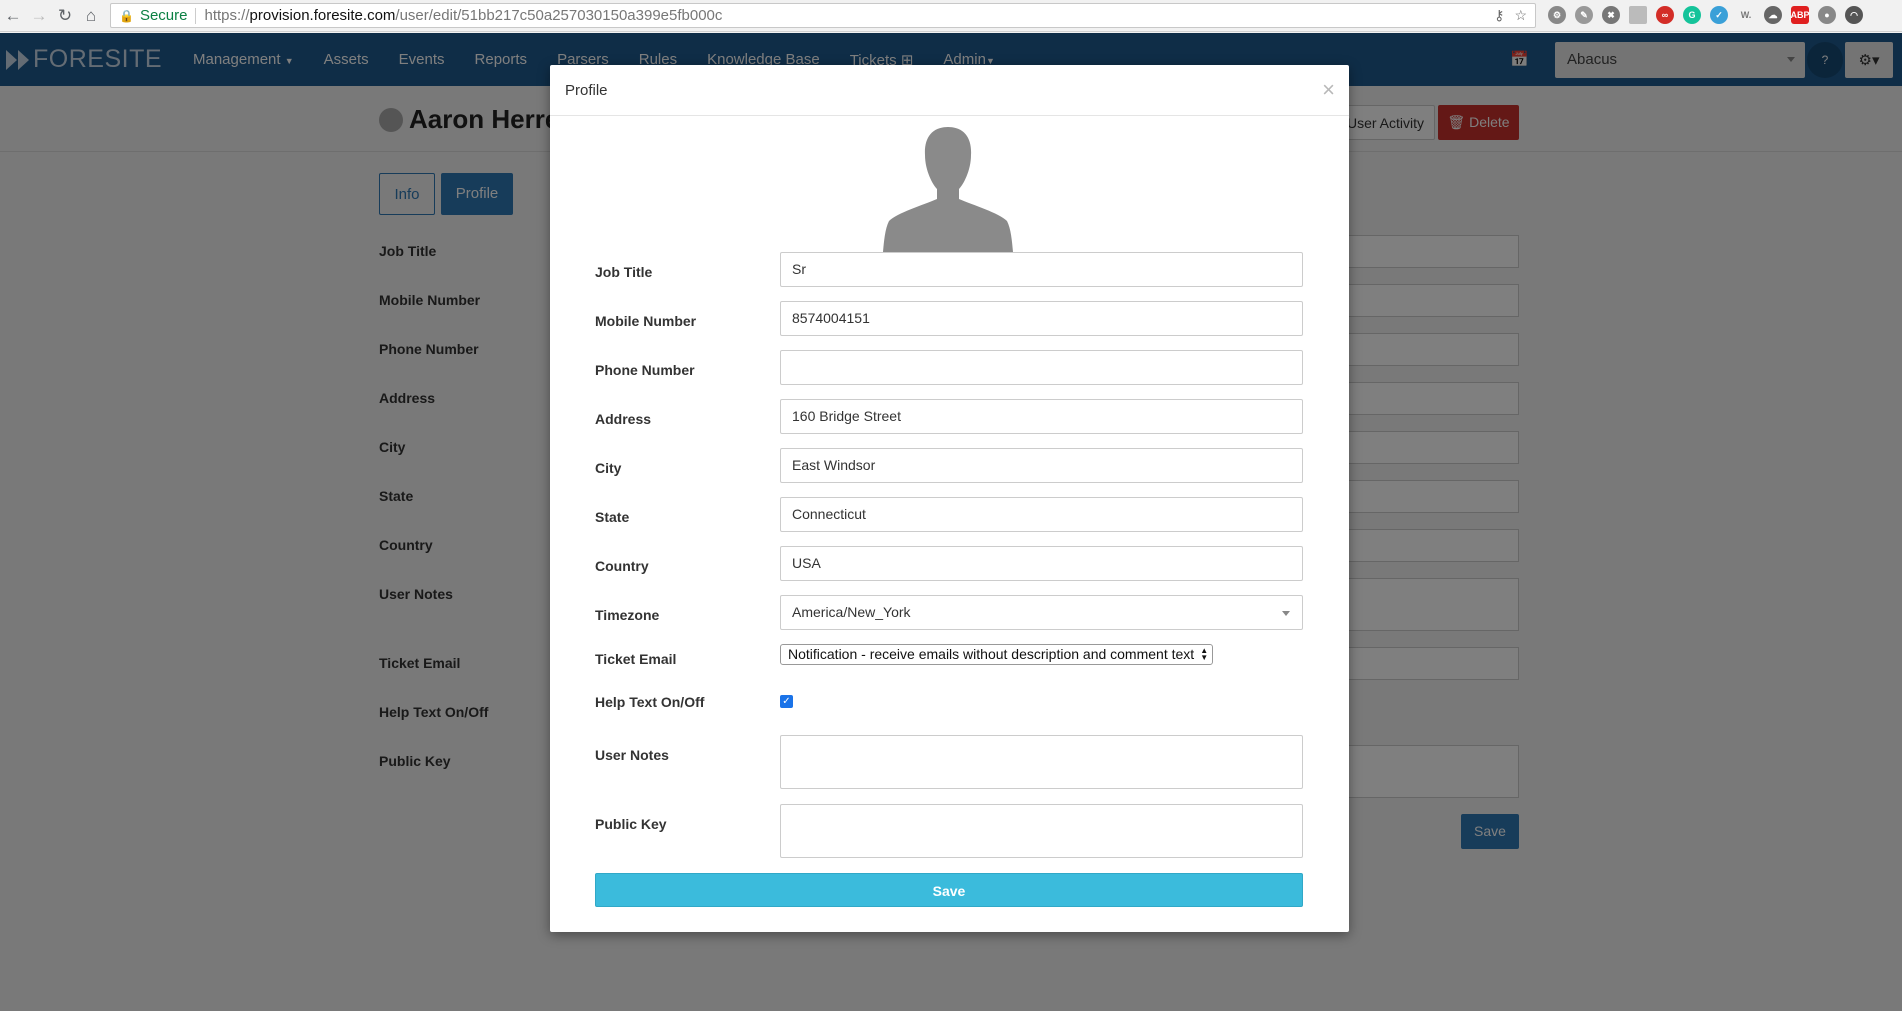  Describe the element at coordinates (39, 16) in the screenshot. I see `forward-icon: →` at that location.